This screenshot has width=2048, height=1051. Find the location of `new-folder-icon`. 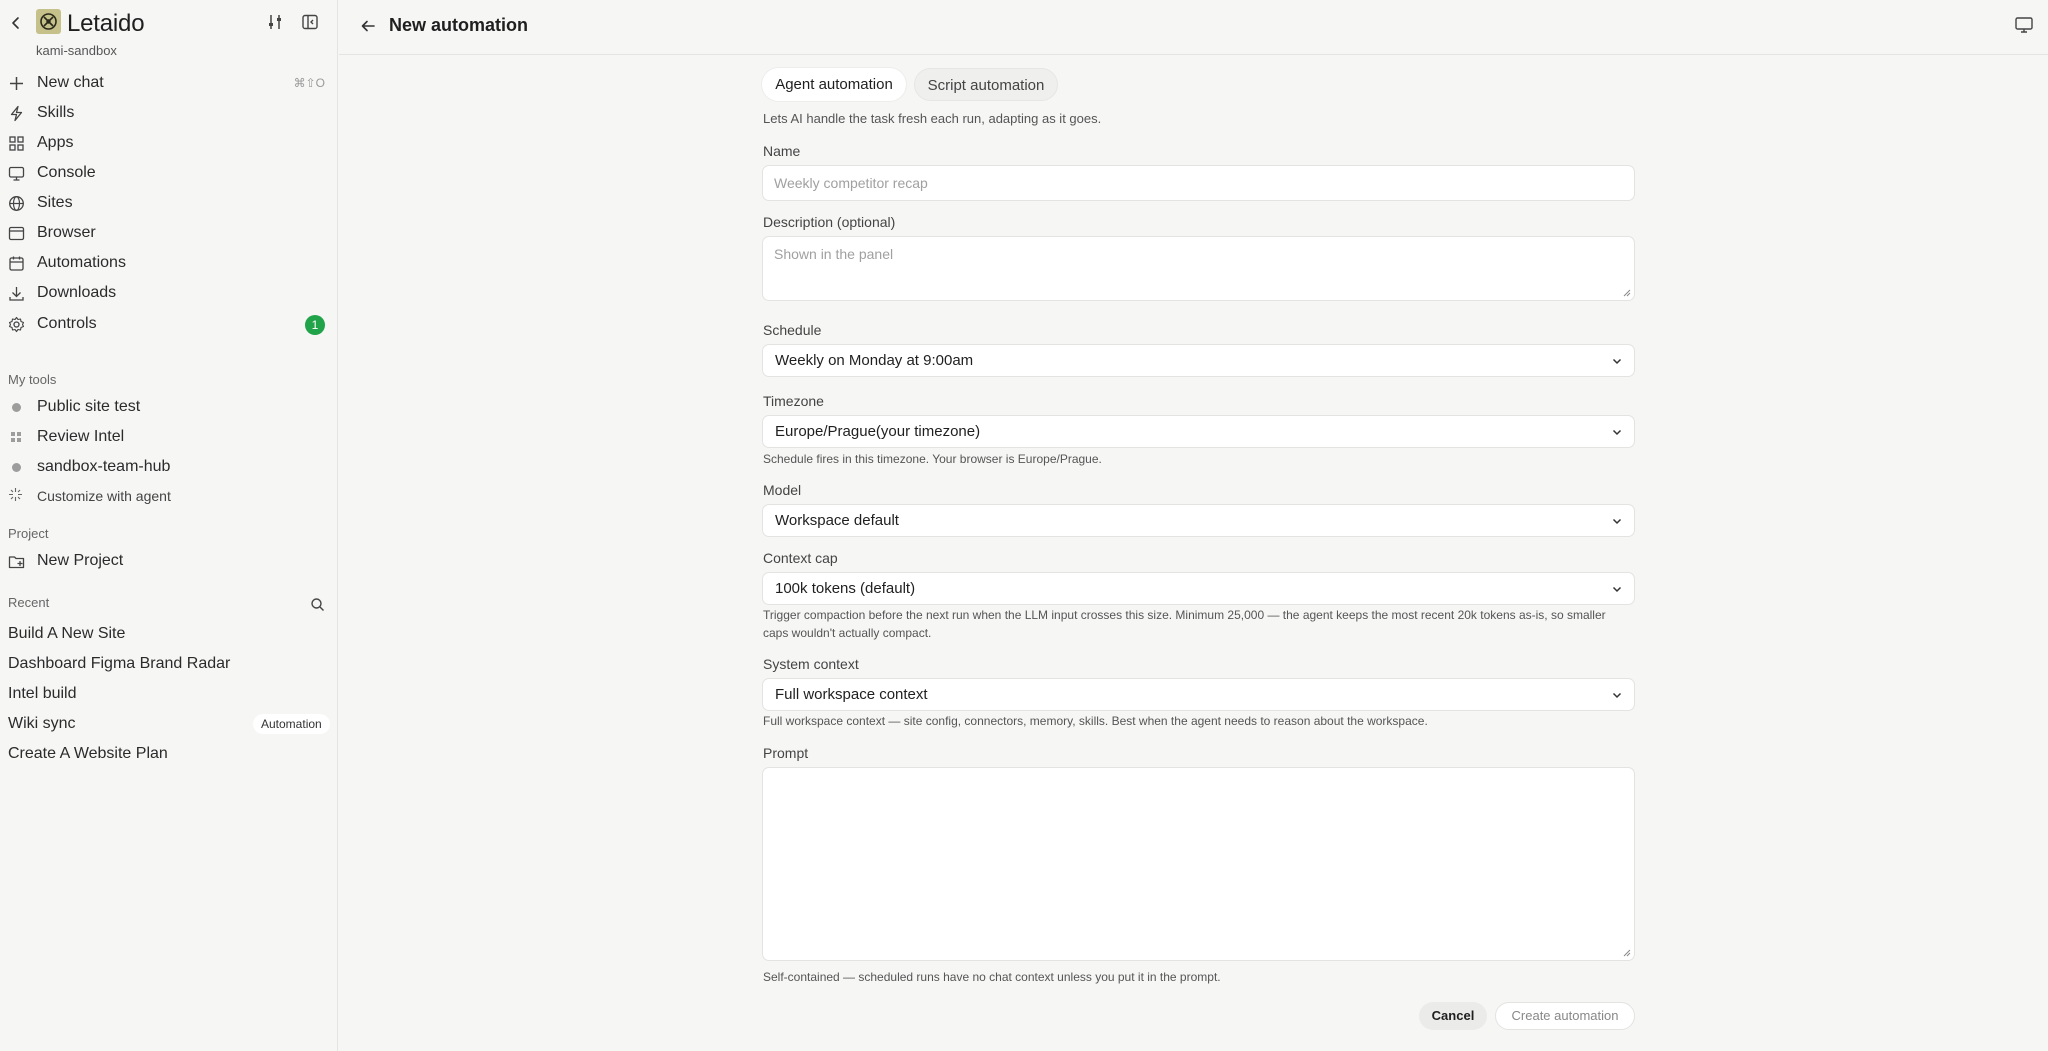

new-folder-icon is located at coordinates (16, 562).